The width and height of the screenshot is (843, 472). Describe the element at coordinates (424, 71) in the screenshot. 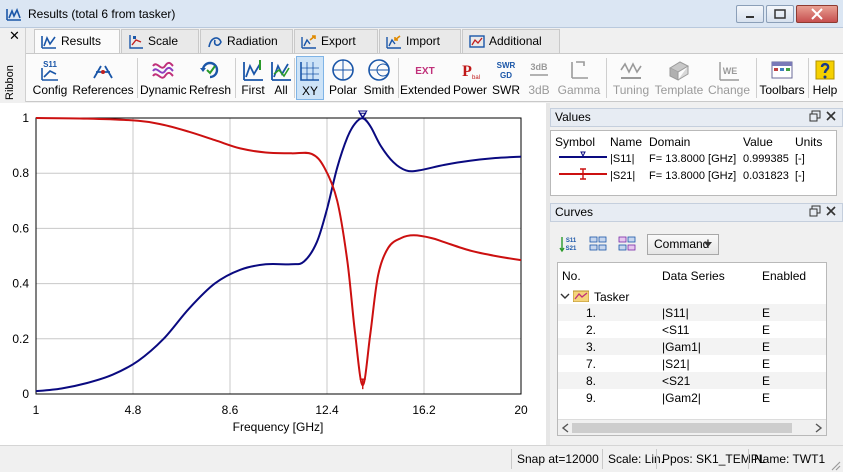

I see `svg-text: EXT` at that location.